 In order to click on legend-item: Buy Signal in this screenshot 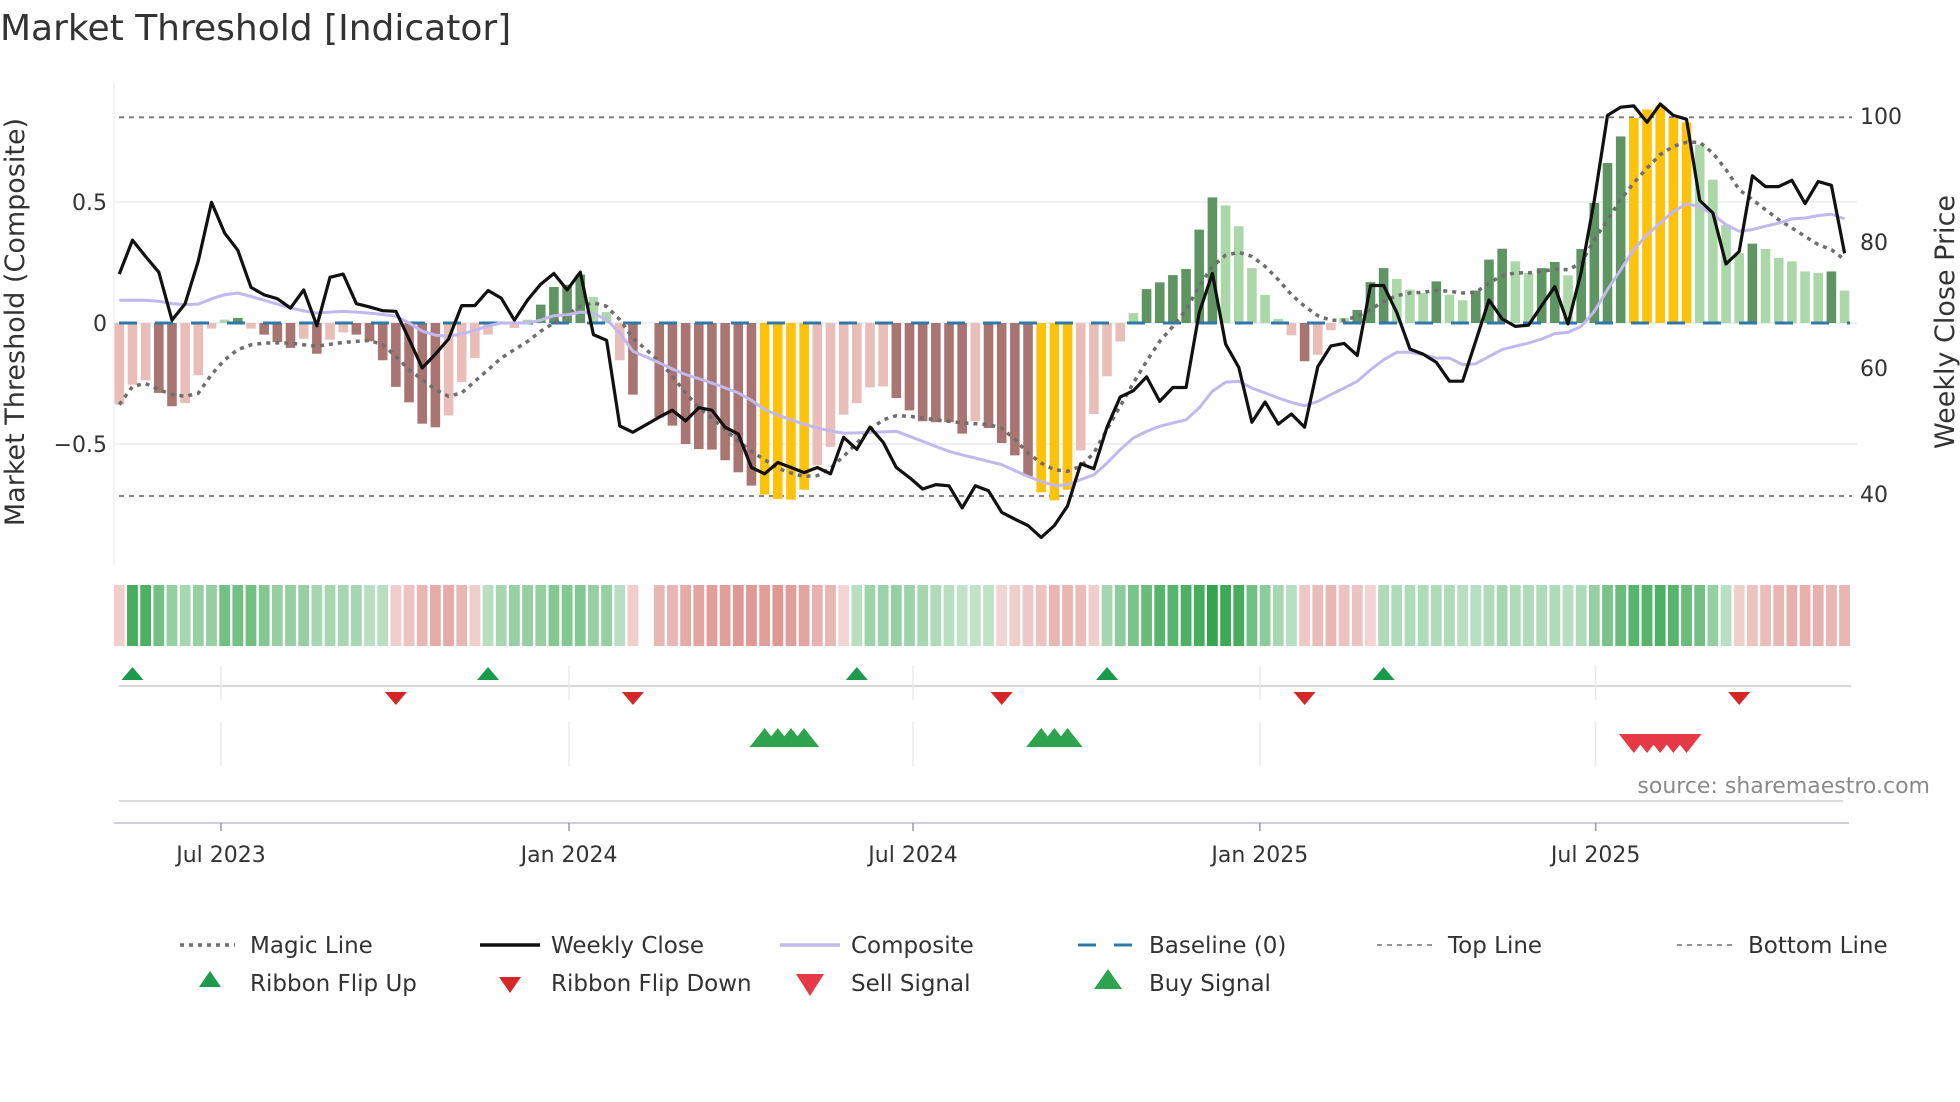, I will do `click(1182, 983)`.